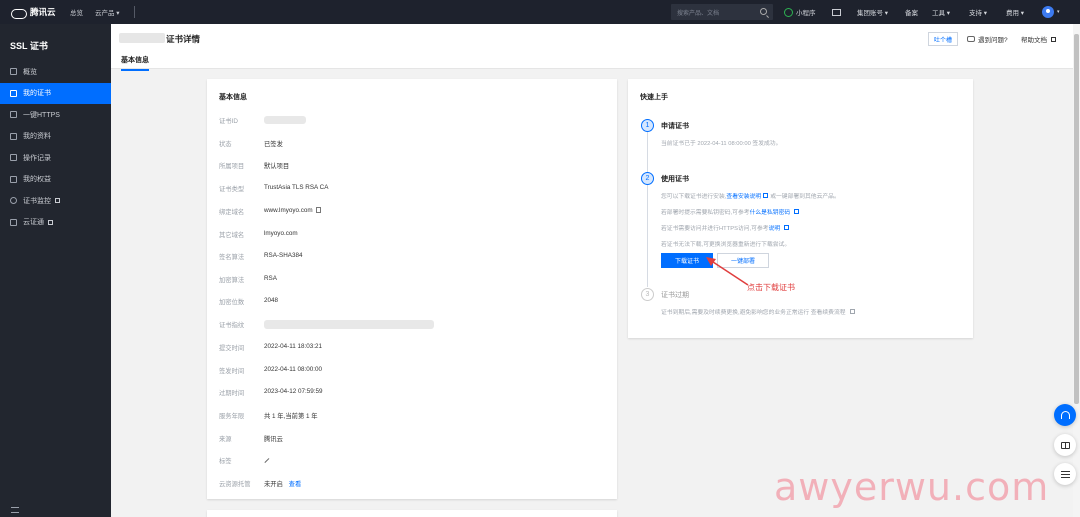  I want to click on brand-logo: 腾讯云, so click(35, 12).